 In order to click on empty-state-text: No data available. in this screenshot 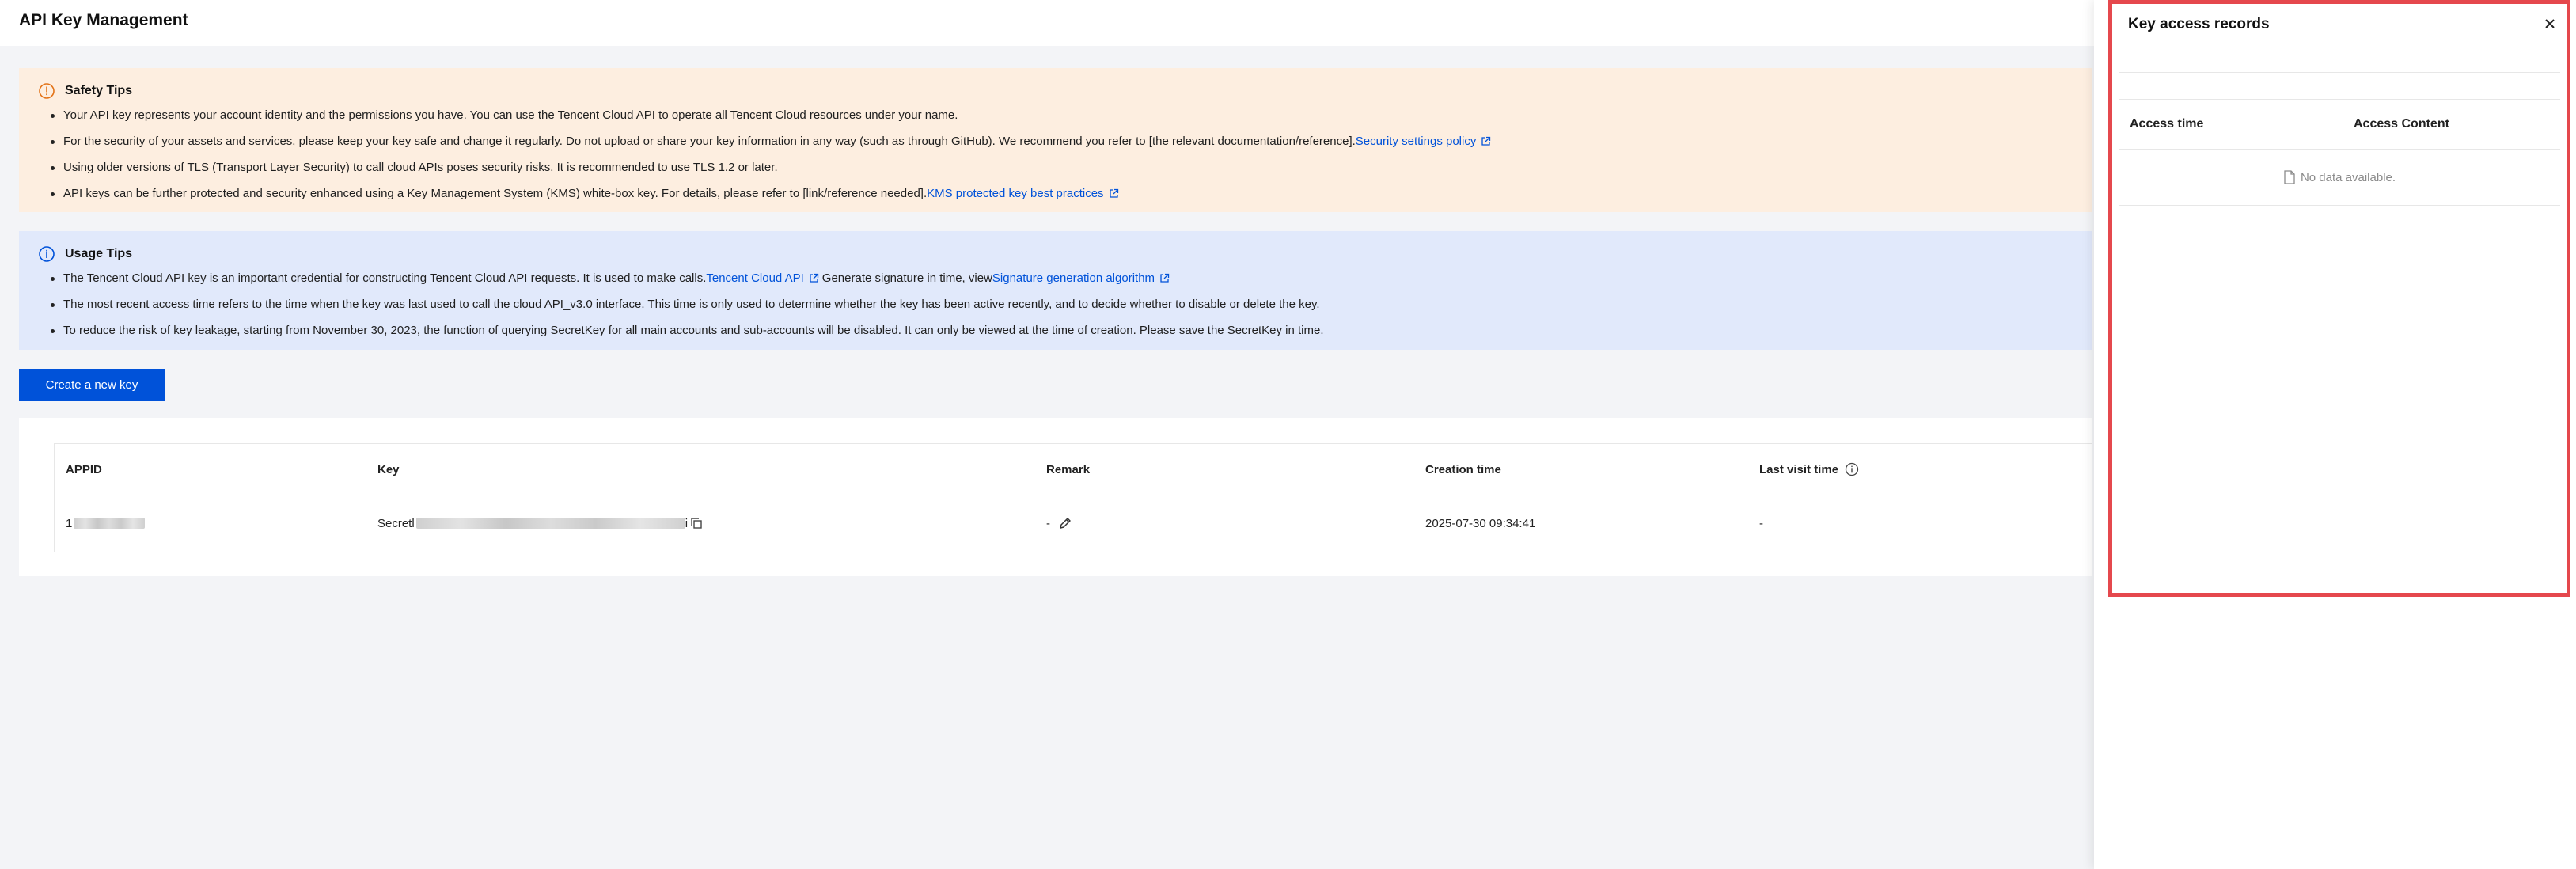, I will do `click(2348, 177)`.